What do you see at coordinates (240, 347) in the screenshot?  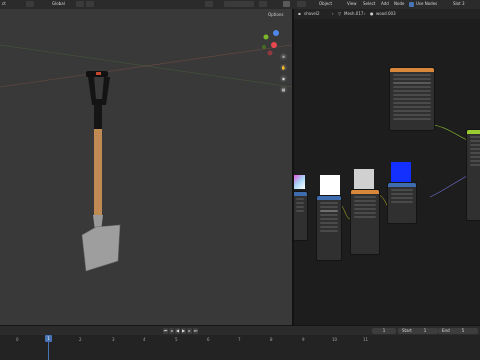 I see `timeline: 0 1 2 3 4 5 6 7 8 9 10 11` at bounding box center [240, 347].